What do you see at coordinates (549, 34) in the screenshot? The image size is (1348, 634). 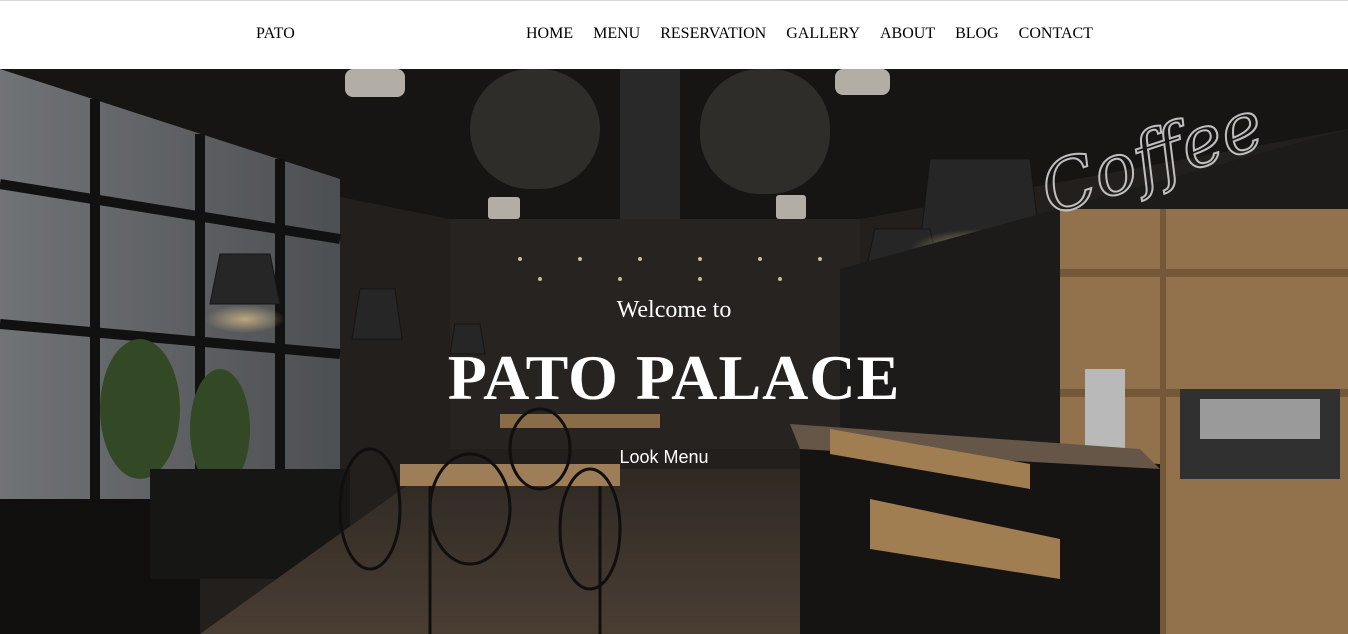 I see `nav-home-link: HOME` at bounding box center [549, 34].